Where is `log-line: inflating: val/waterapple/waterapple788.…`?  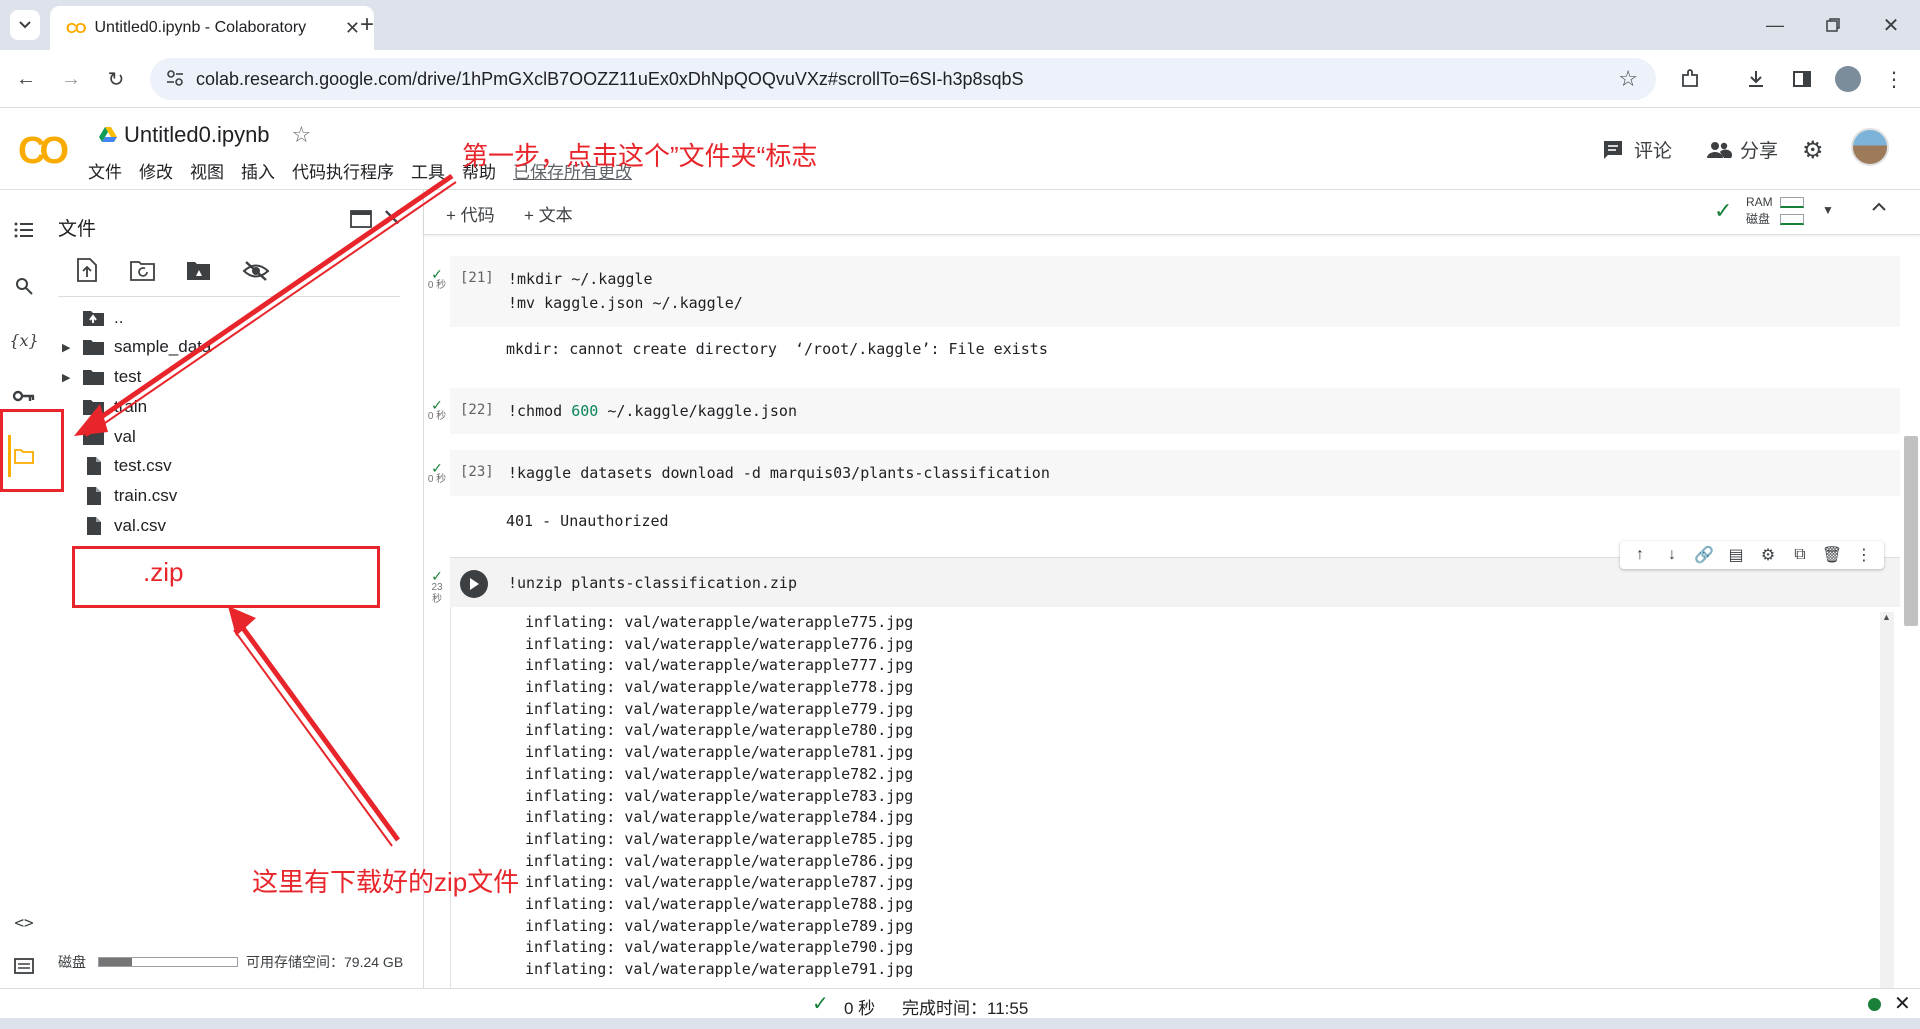
log-line: inflating: val/waterapple/waterapple788.… is located at coordinates (719, 903).